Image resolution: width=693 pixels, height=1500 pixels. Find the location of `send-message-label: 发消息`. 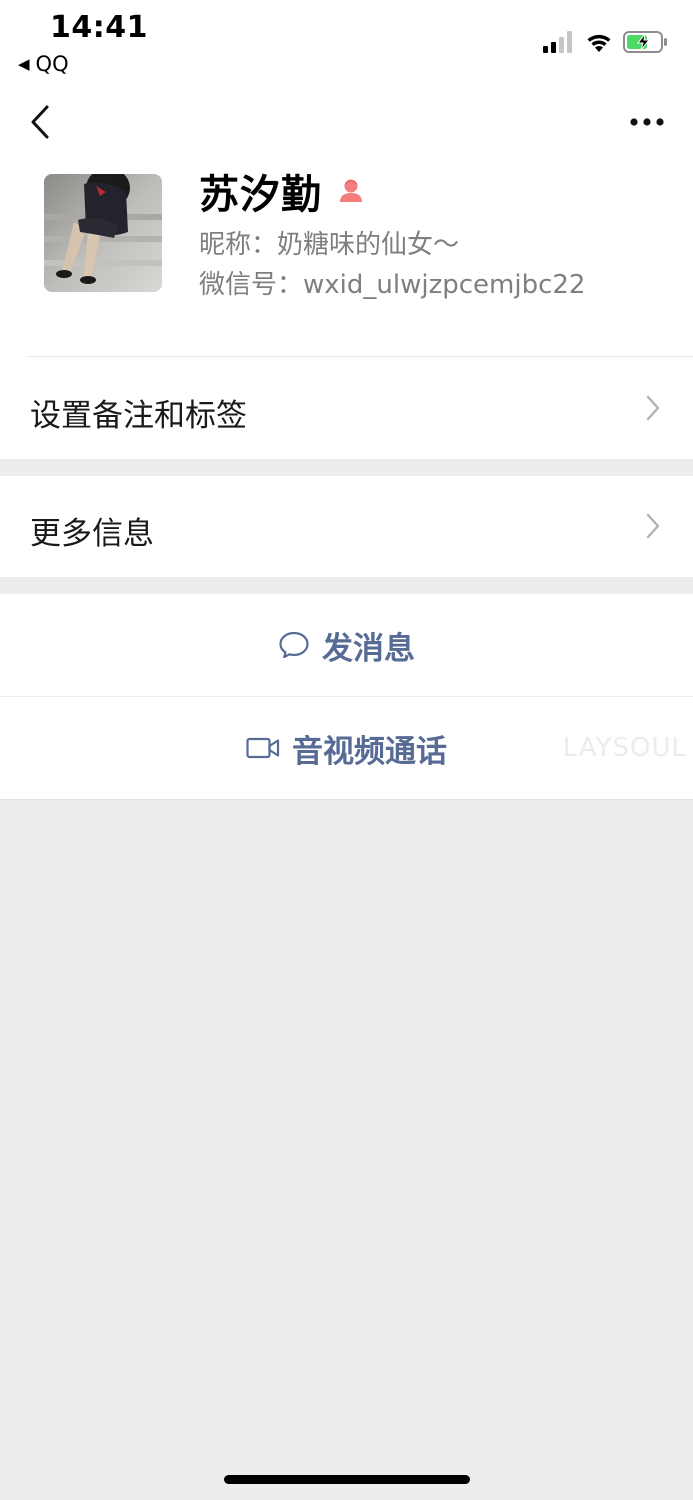

send-message-label: 发消息 is located at coordinates (368, 648).